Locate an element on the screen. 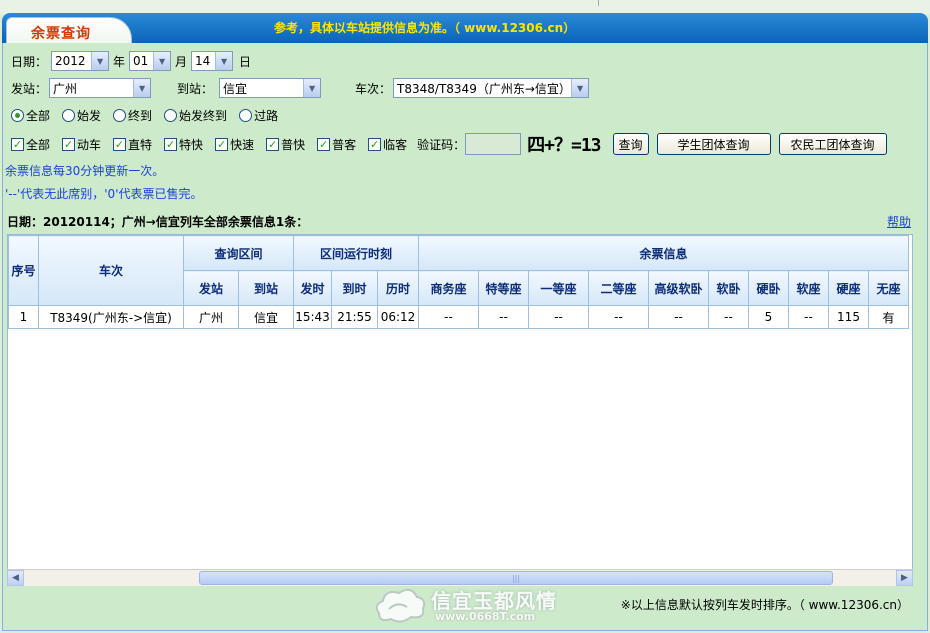 The width and height of the screenshot is (930, 633). year-value: 2012 is located at coordinates (70, 61).